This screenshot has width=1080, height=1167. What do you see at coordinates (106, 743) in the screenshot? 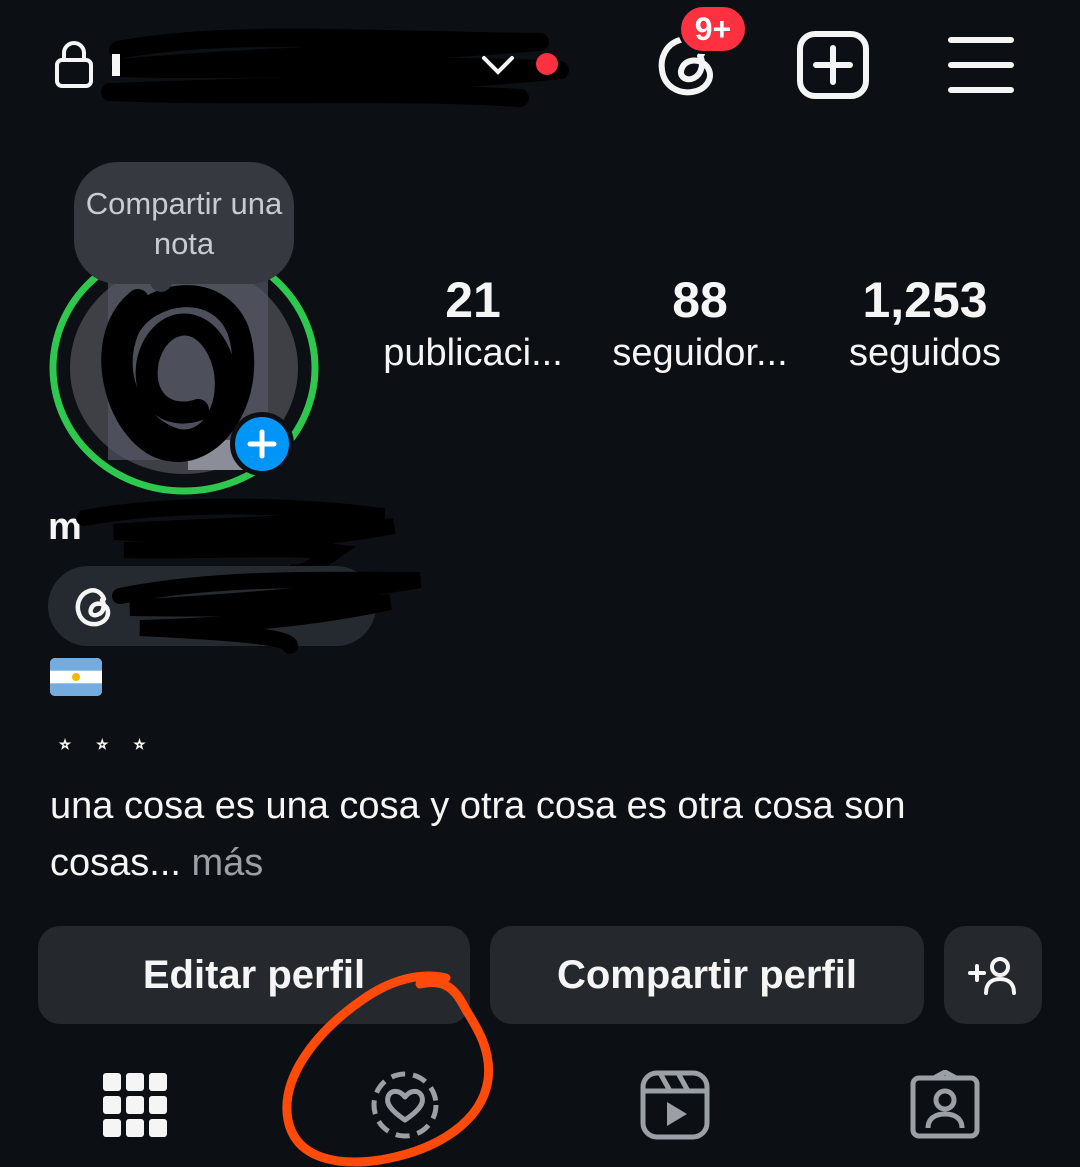
I see `bio-stars: ⭒ ⭒ ⭒` at bounding box center [106, 743].